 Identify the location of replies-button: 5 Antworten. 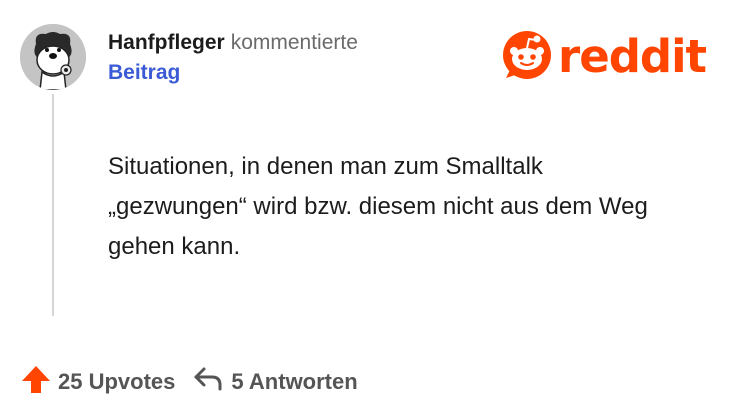
(275, 382).